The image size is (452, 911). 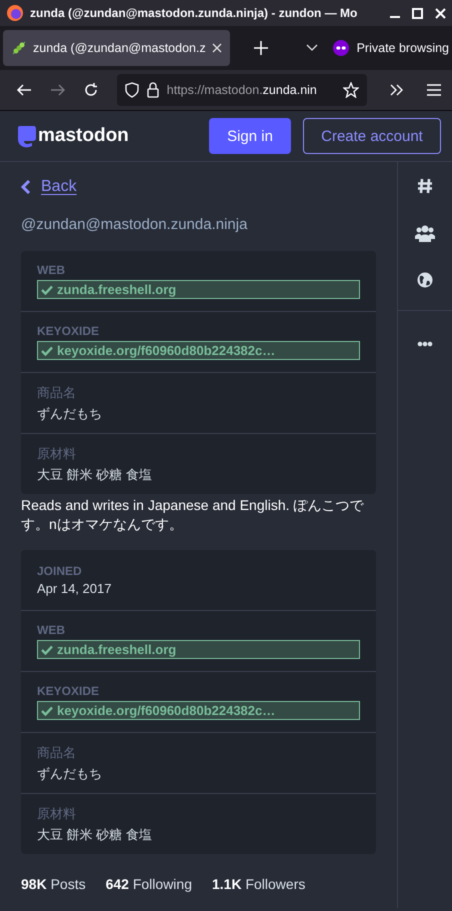 What do you see at coordinates (194, 13) in the screenshot?
I see `window-title: zunda (@zundan@mastodon.zunda.ninja) - zundon — Mo` at bounding box center [194, 13].